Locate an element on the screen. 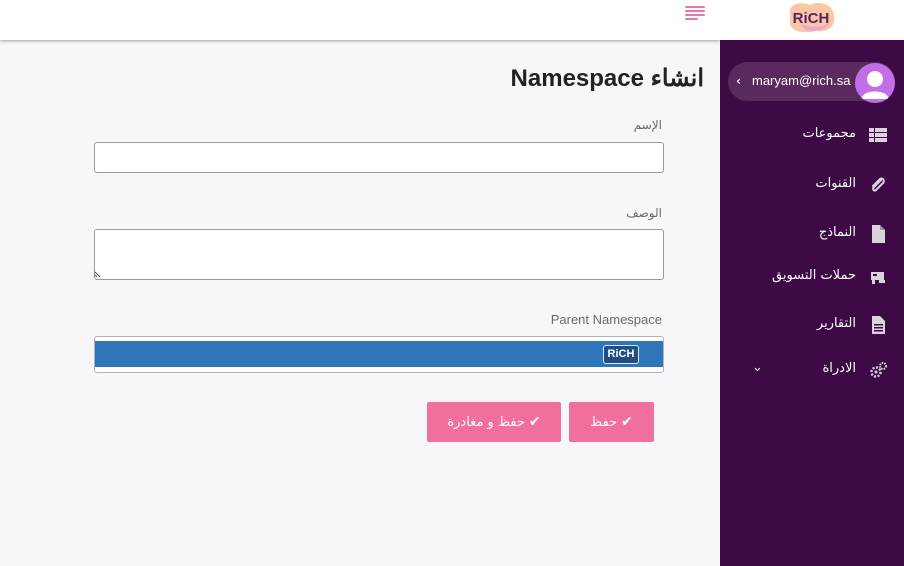 The height and width of the screenshot is (566, 904). save-and-exit-button: ✔ حفظ و مغادرة is located at coordinates (494, 422).